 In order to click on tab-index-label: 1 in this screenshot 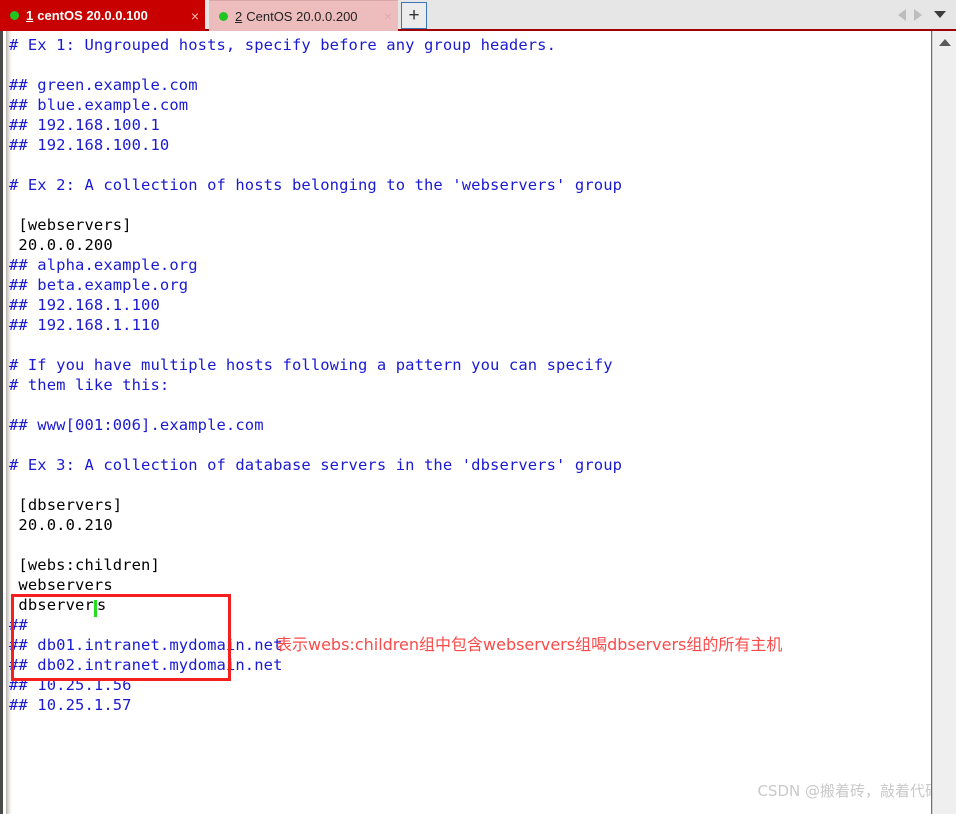, I will do `click(30, 15)`.